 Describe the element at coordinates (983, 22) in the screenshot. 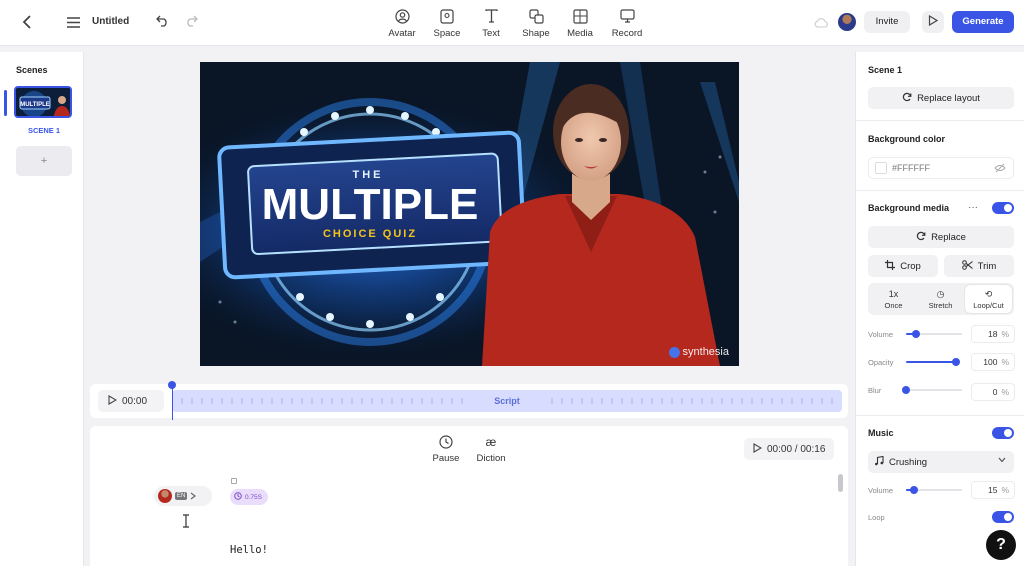

I see `generate-button: Generate` at that location.